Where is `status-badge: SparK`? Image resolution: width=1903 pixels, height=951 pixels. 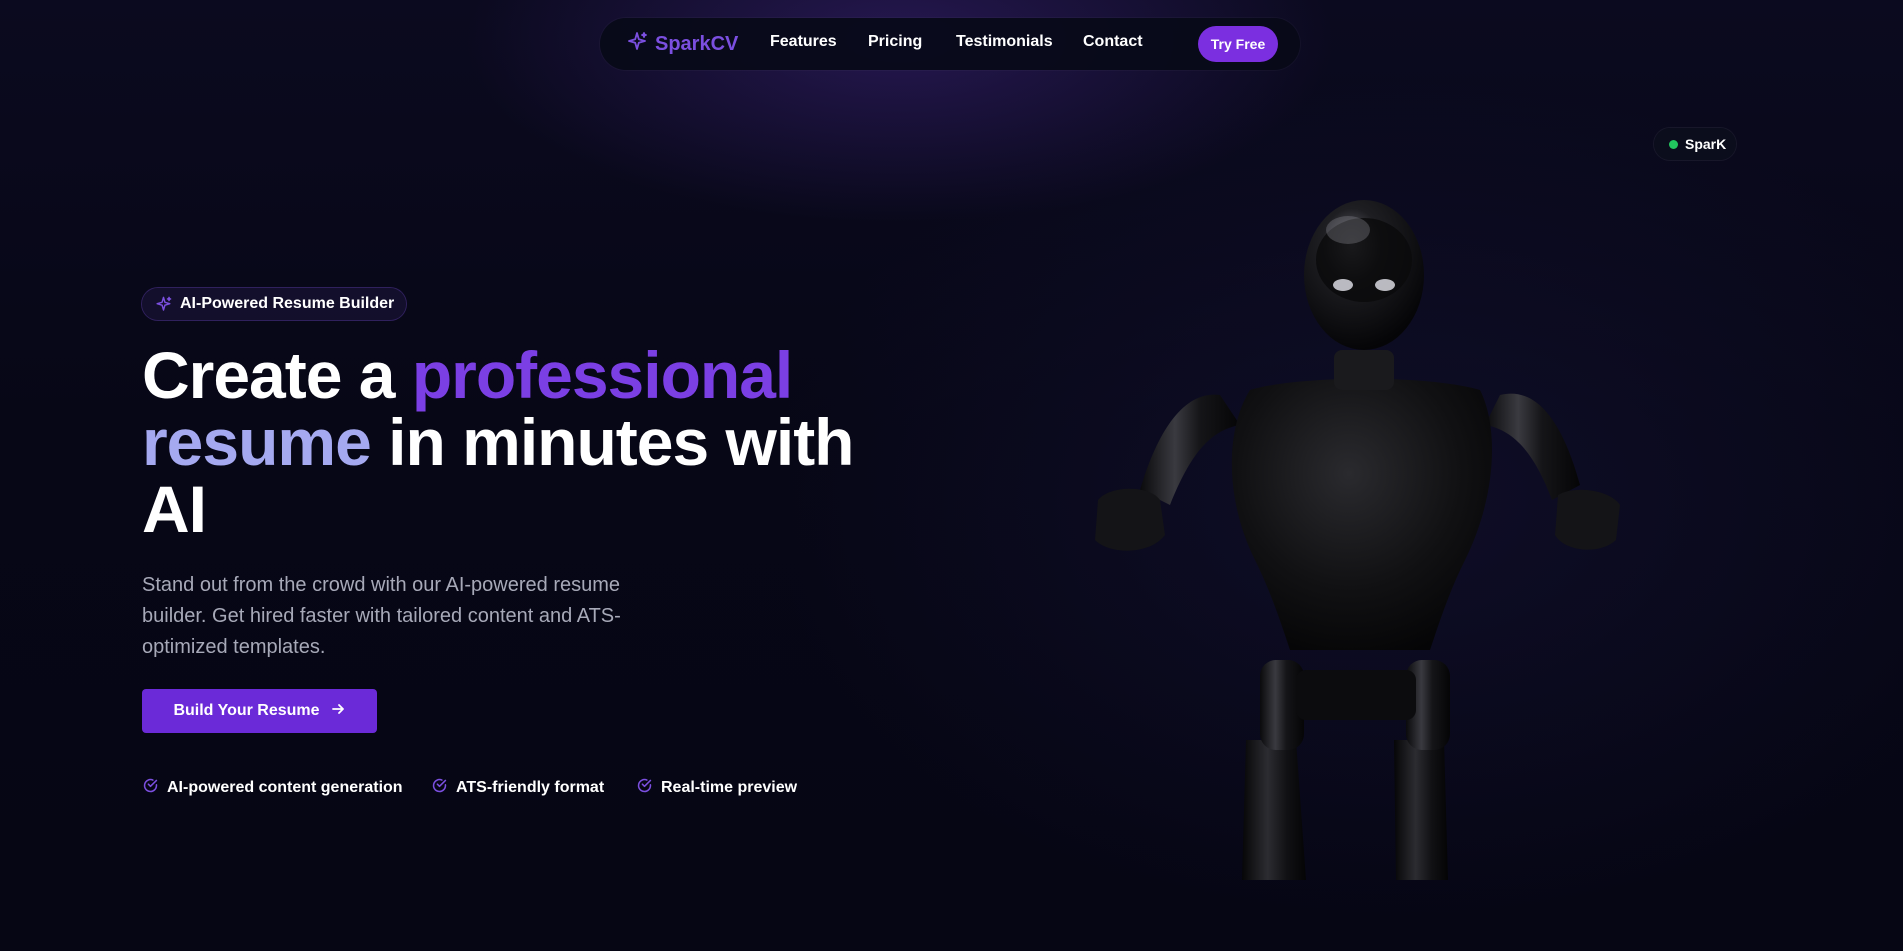
status-badge: SparK is located at coordinates (1695, 144).